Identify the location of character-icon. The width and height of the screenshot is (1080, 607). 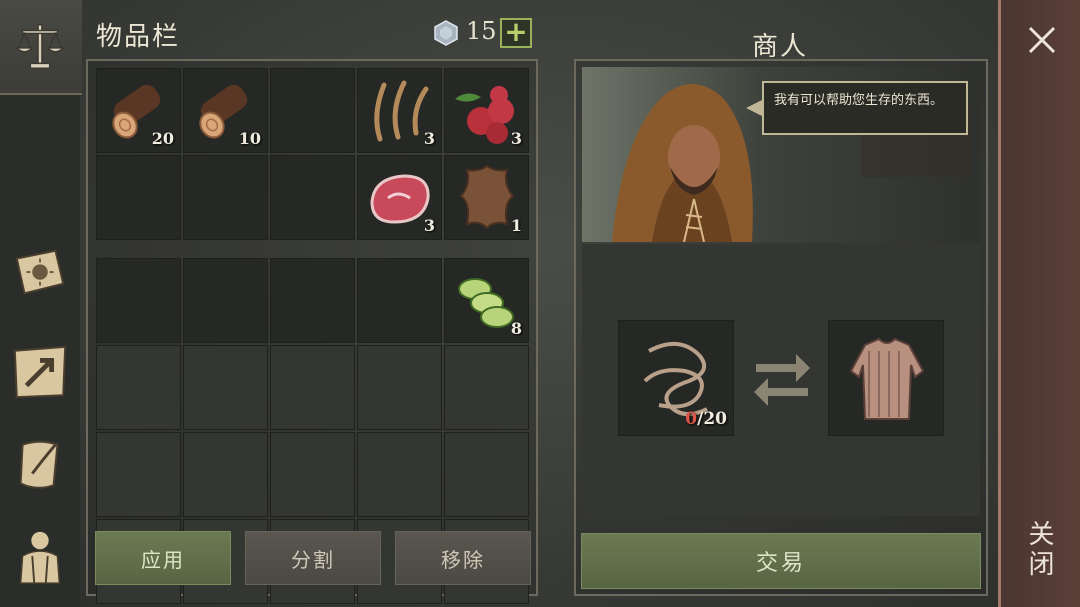
(40, 556).